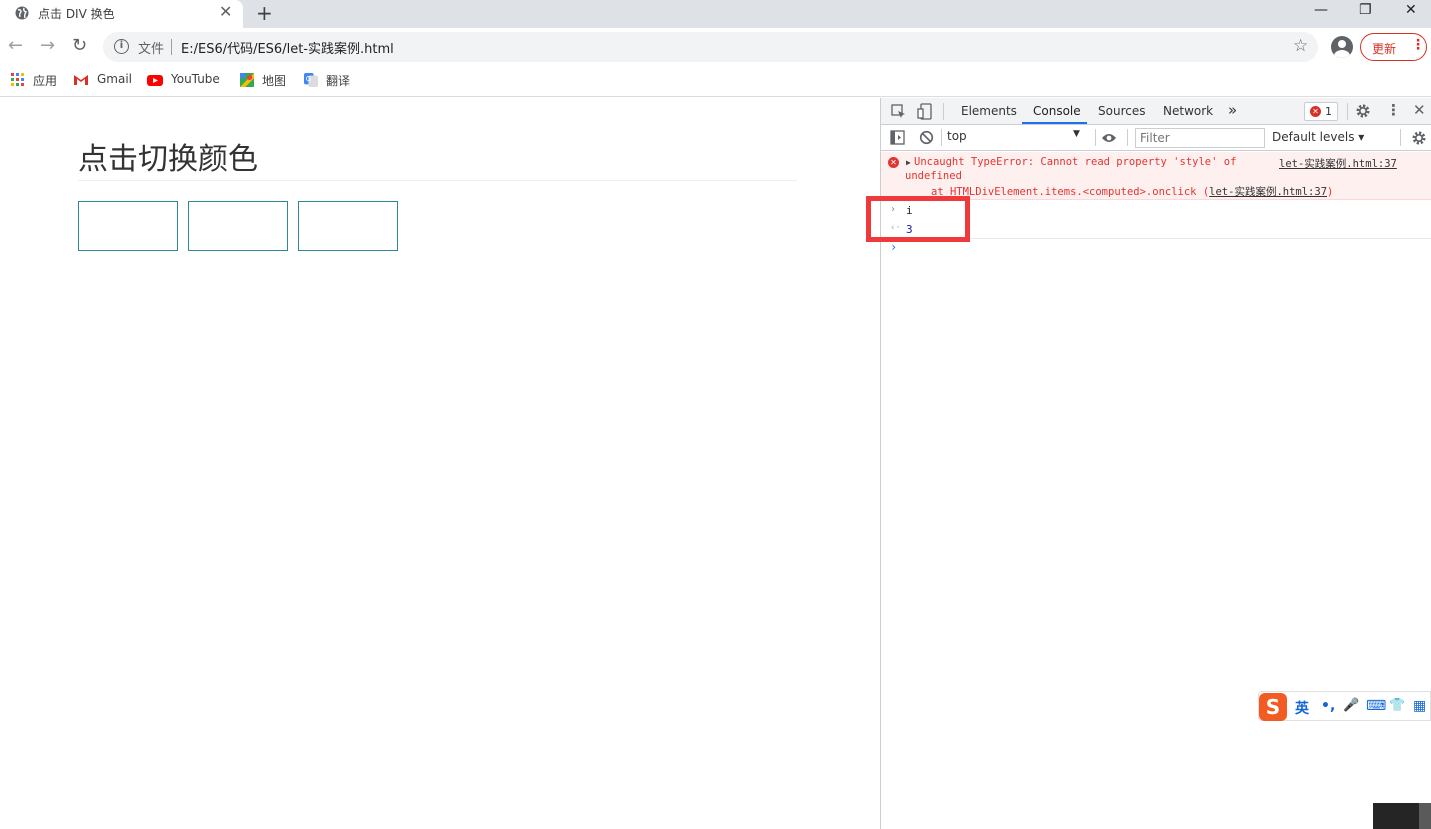 This screenshot has width=1431, height=829. Describe the element at coordinates (1273, 707) in the screenshot. I see `sogou-logo-icon: S` at that location.